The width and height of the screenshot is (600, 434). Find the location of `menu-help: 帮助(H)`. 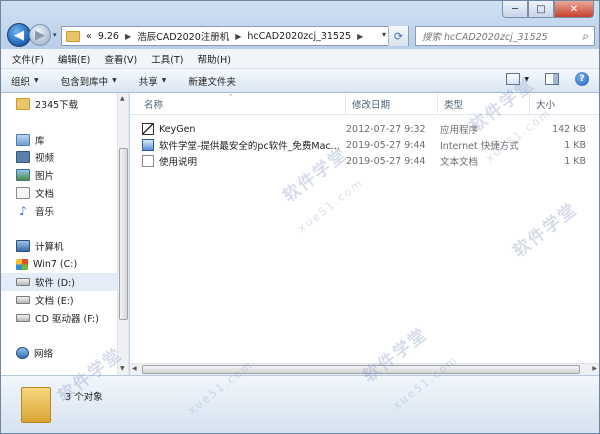

menu-help: 帮助(H) is located at coordinates (214, 59).